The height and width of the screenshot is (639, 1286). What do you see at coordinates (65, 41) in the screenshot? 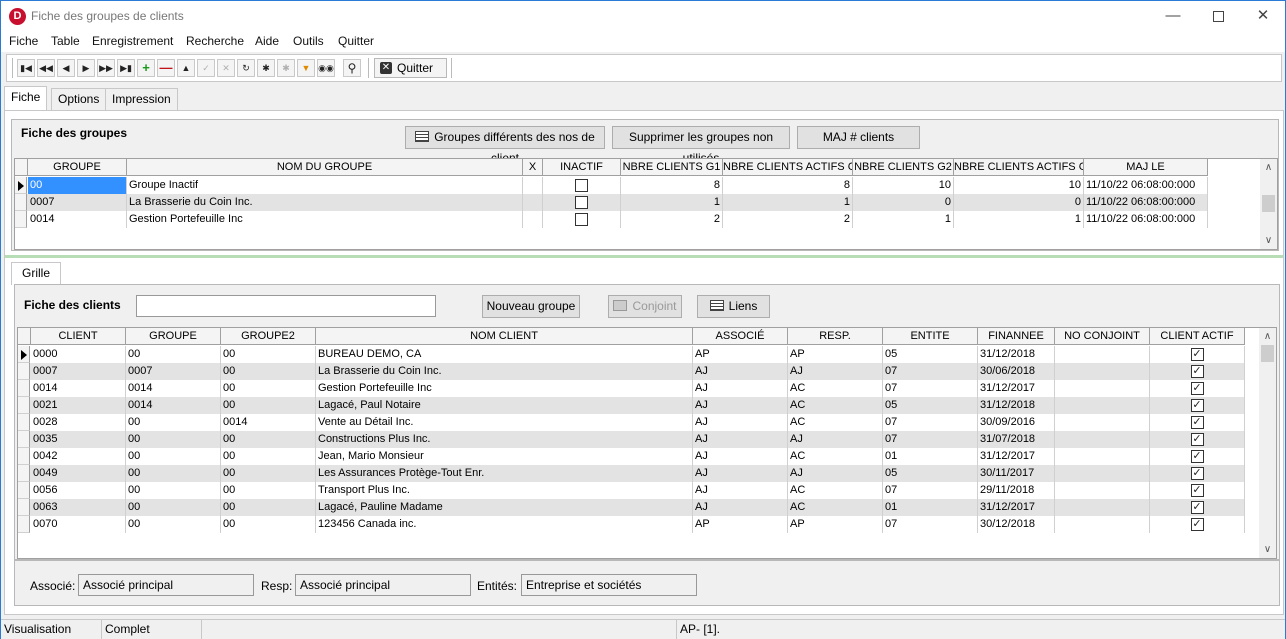
I see `menu-table: Table` at bounding box center [65, 41].